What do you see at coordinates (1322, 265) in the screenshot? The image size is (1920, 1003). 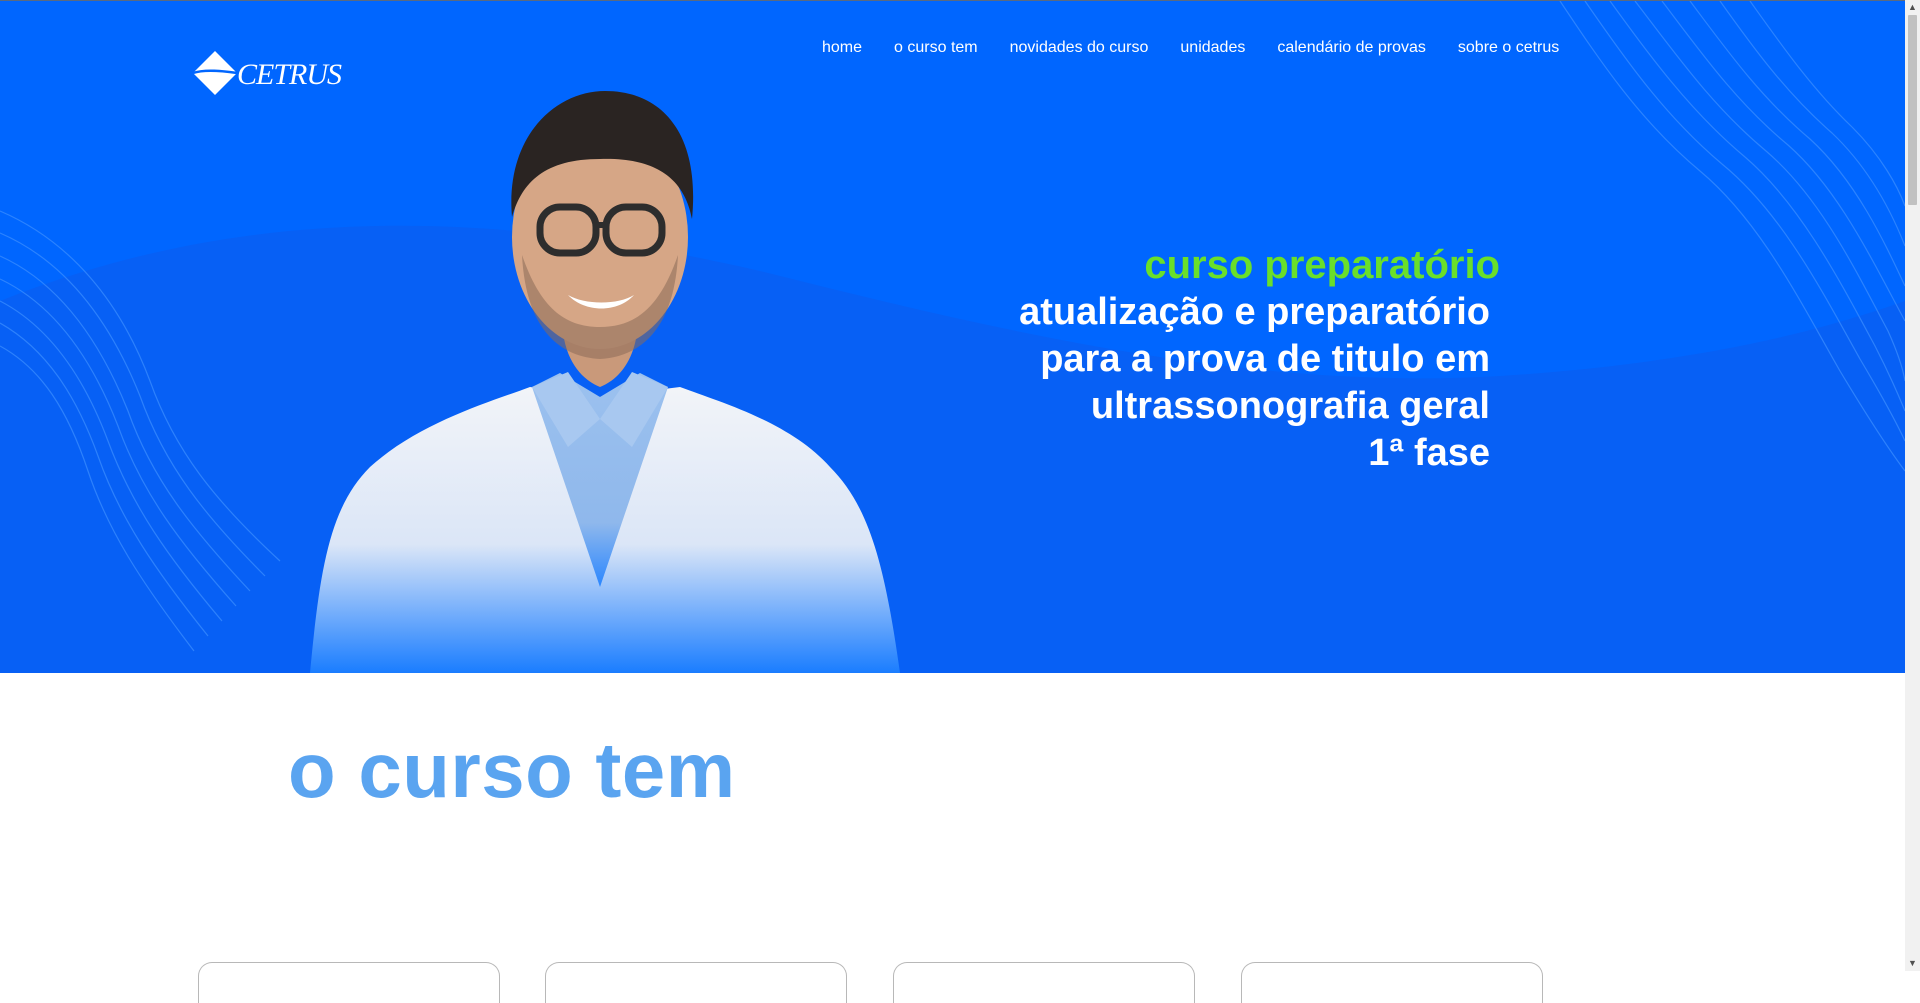 I see `hero-kicker: curso preparatório` at bounding box center [1322, 265].